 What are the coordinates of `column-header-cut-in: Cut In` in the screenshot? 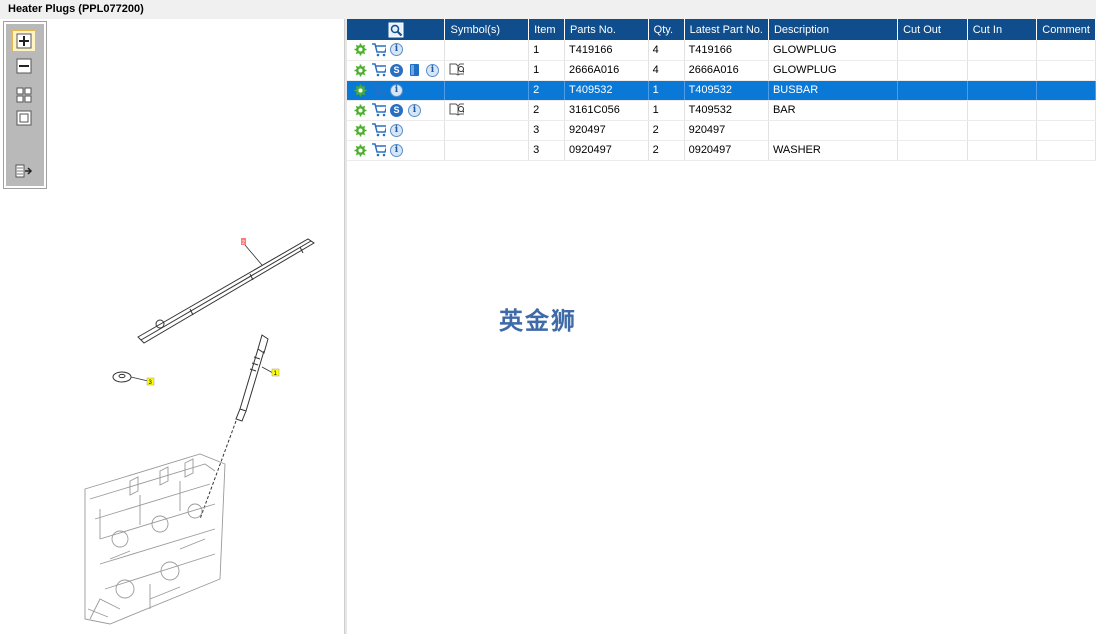 It's located at (1002, 29).